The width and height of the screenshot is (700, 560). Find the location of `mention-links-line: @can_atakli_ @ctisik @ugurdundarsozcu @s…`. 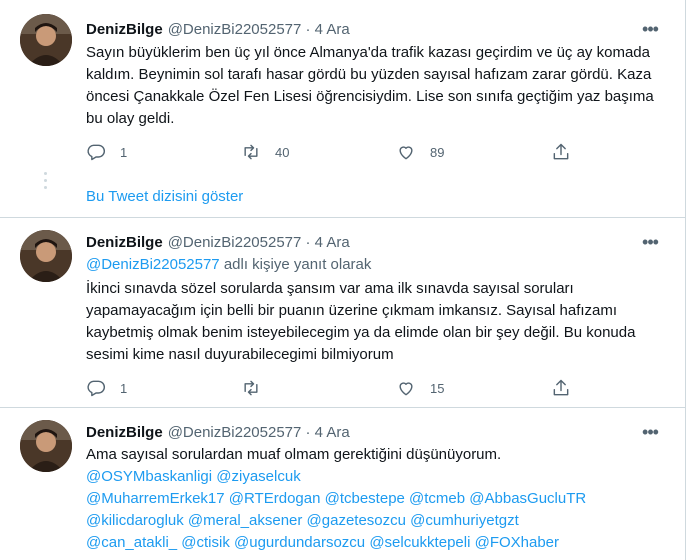

mention-links-line: @can_atakli_ @ctisik @ugurdundarsozcu @s… is located at coordinates (376, 543).